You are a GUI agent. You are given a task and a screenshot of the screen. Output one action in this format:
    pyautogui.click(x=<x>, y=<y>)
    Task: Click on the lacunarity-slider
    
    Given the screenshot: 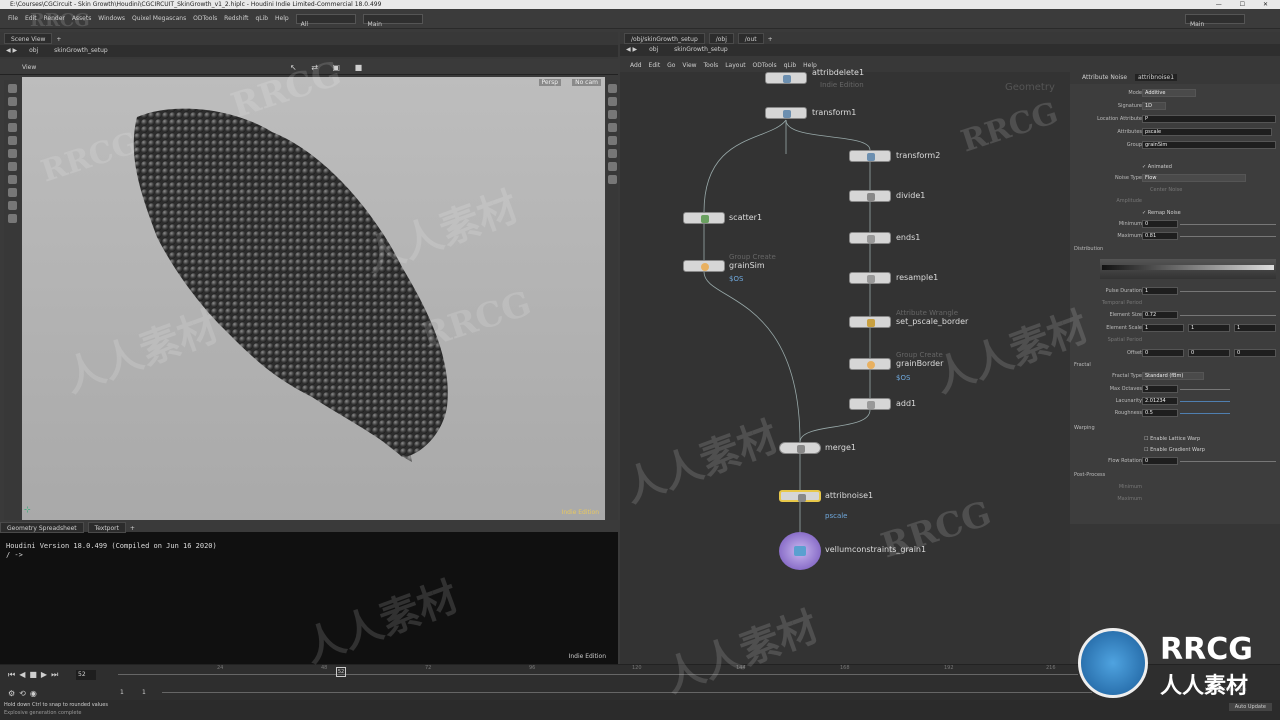 What is the action you would take?
    pyautogui.click(x=1205, y=401)
    